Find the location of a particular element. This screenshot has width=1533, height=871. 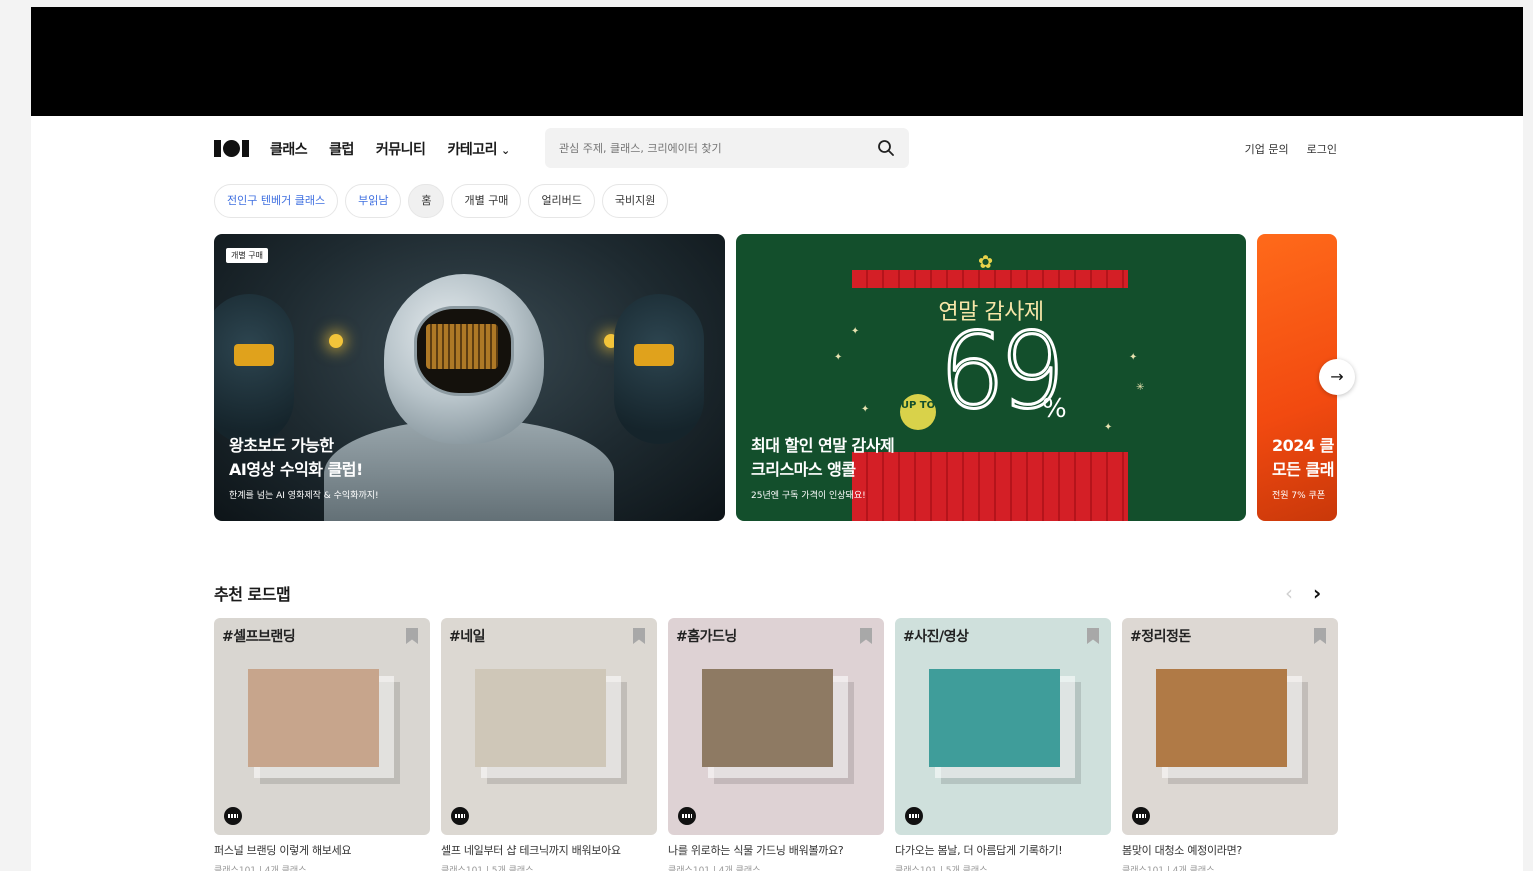

banner-title-line1: 왕초보도 가능한 is located at coordinates (281, 445).